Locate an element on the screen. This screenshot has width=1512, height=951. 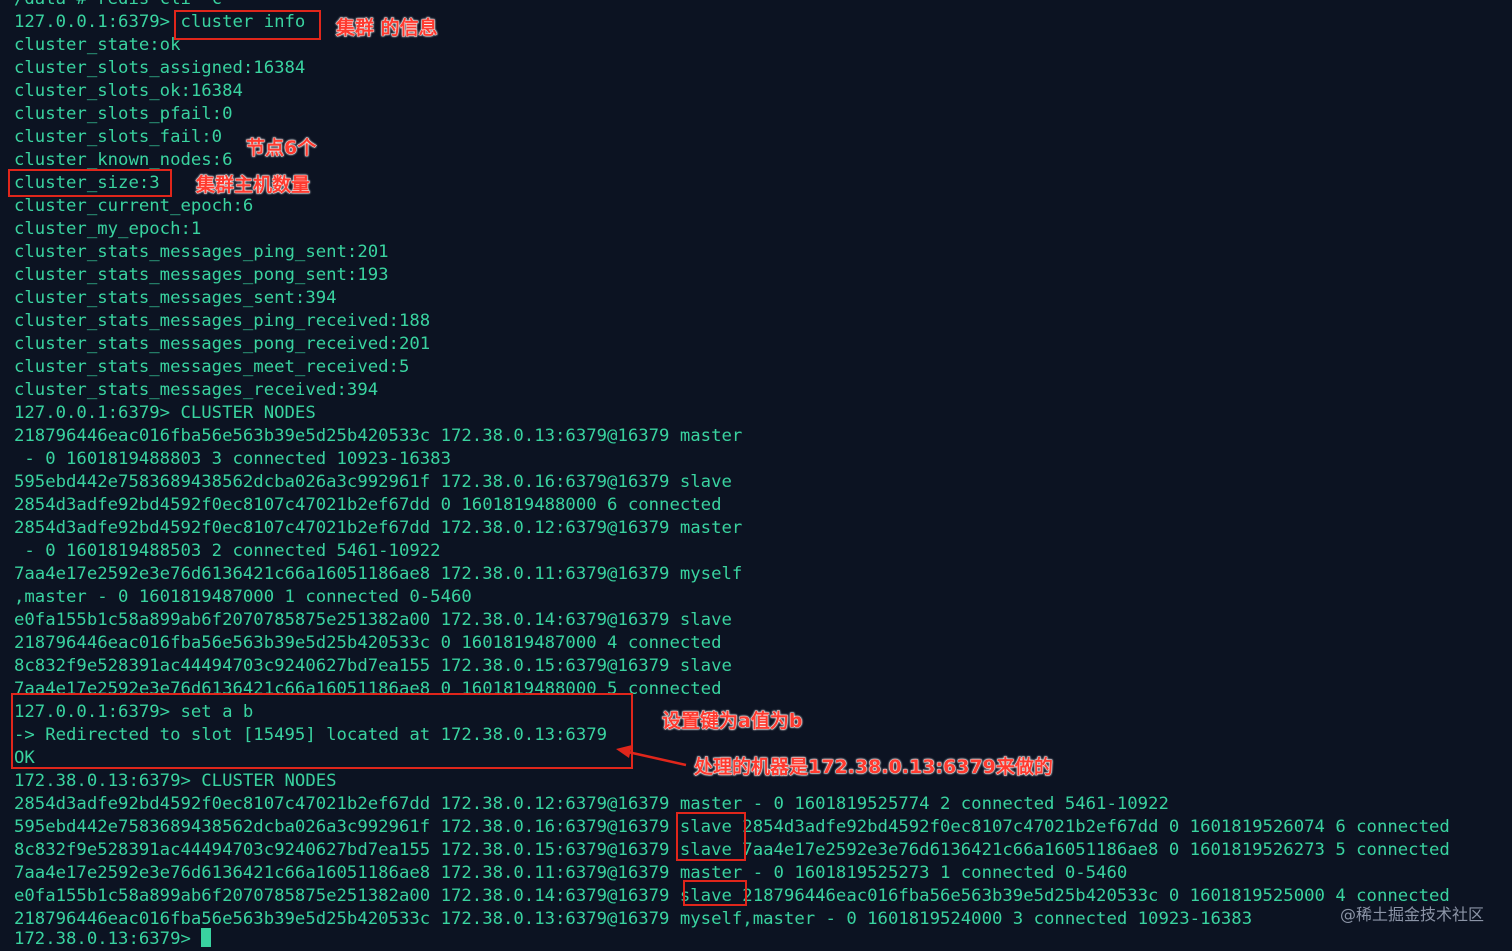
terminal-line: cluster_stats_messages_meet_received:5 is located at coordinates (212, 367).